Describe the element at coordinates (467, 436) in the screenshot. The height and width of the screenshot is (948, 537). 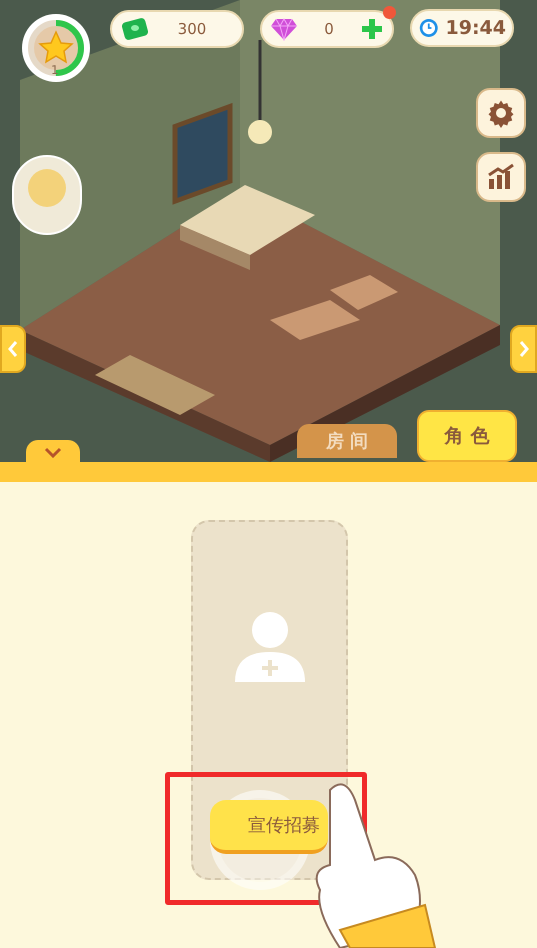
I see `tab: 角 色` at that location.